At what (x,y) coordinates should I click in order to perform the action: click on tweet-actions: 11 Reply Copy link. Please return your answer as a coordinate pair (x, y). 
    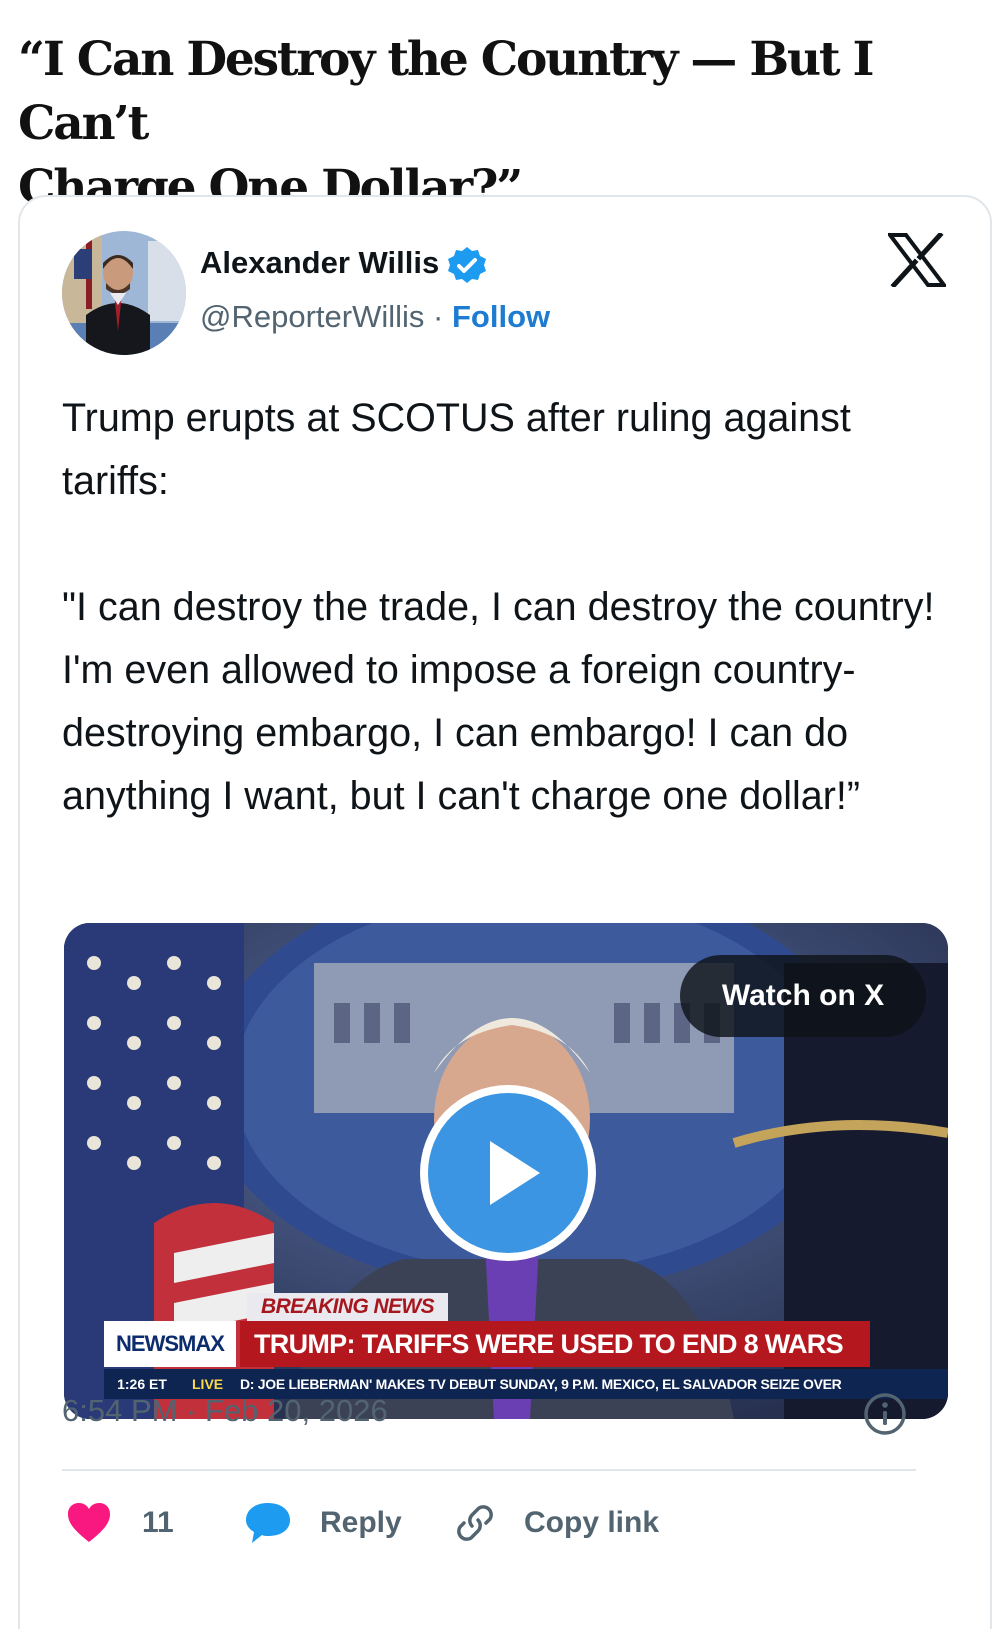
    Looking at the image, I should click on (492, 1523).